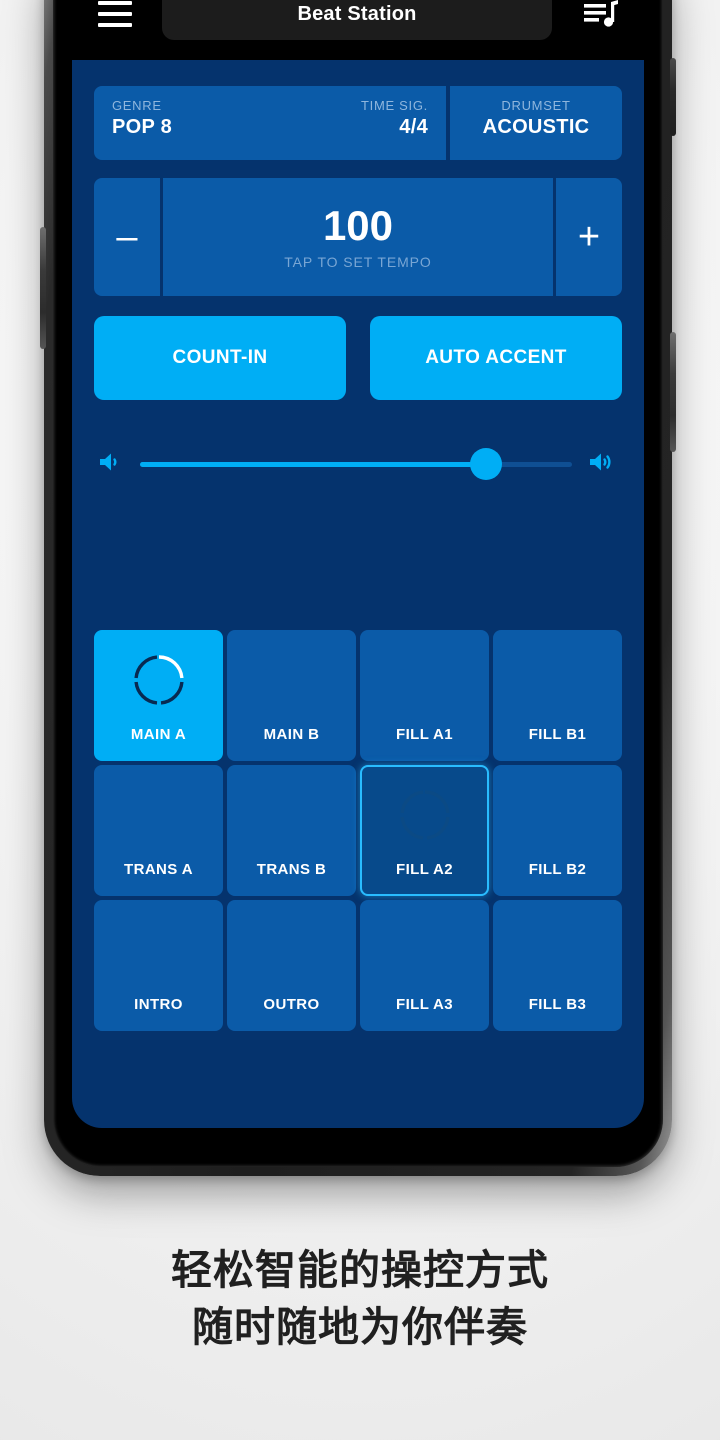 This screenshot has height=1440, width=720. I want to click on layout-spacer, so click(358, 570).